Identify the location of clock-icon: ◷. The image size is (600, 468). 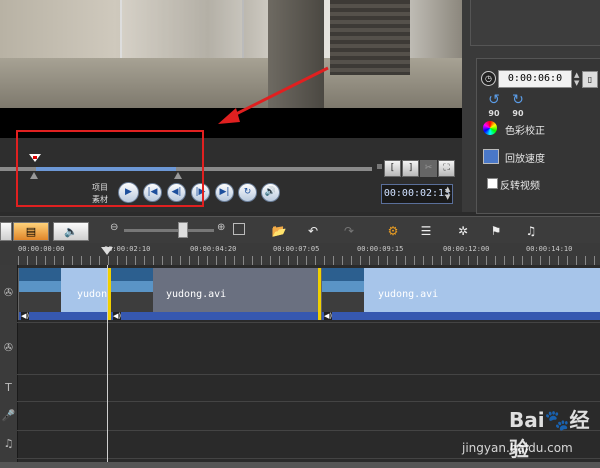
(488, 78).